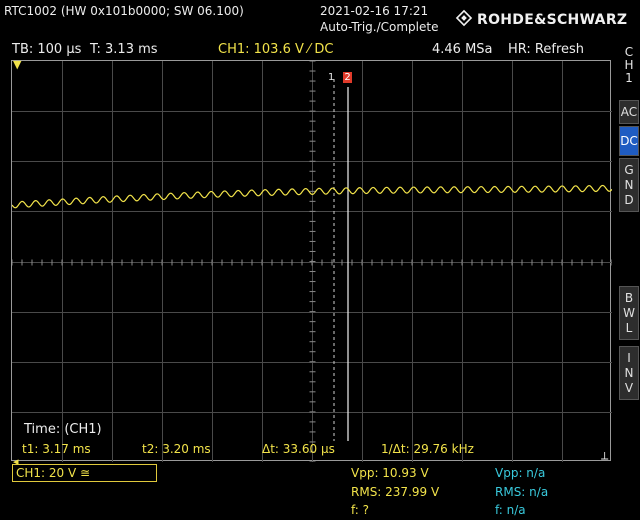 The width and height of the screenshot is (640, 520). Describe the element at coordinates (374, 11) in the screenshot. I see `date-time: 2021-02-16 17:21` at that location.